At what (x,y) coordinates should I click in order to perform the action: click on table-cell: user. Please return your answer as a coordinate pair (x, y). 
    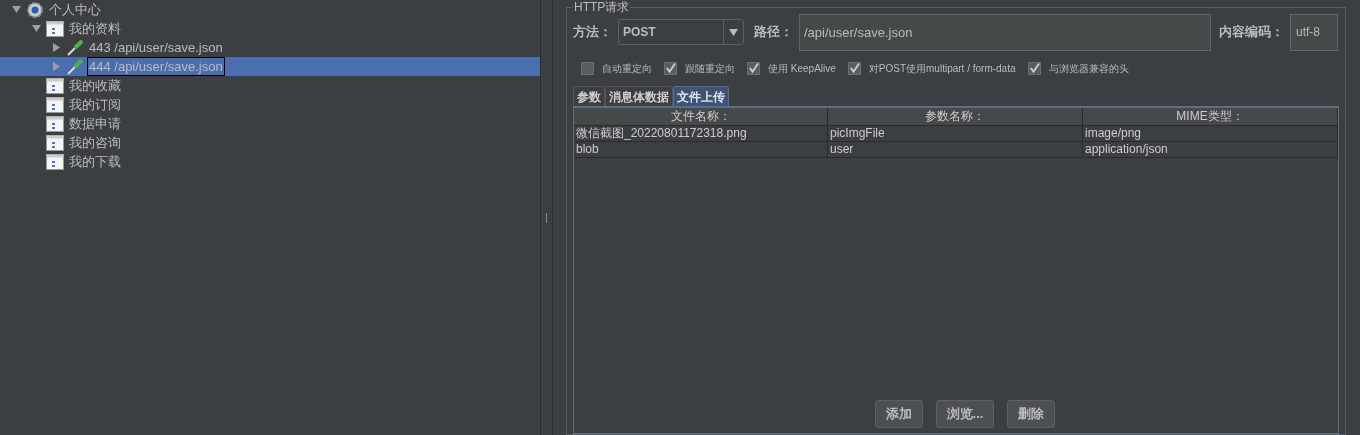
    Looking at the image, I should click on (955, 149).